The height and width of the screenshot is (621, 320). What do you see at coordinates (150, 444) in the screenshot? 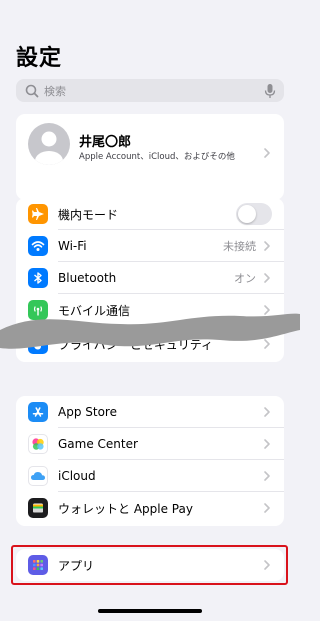
I see `game-center-row: Game Center` at bounding box center [150, 444].